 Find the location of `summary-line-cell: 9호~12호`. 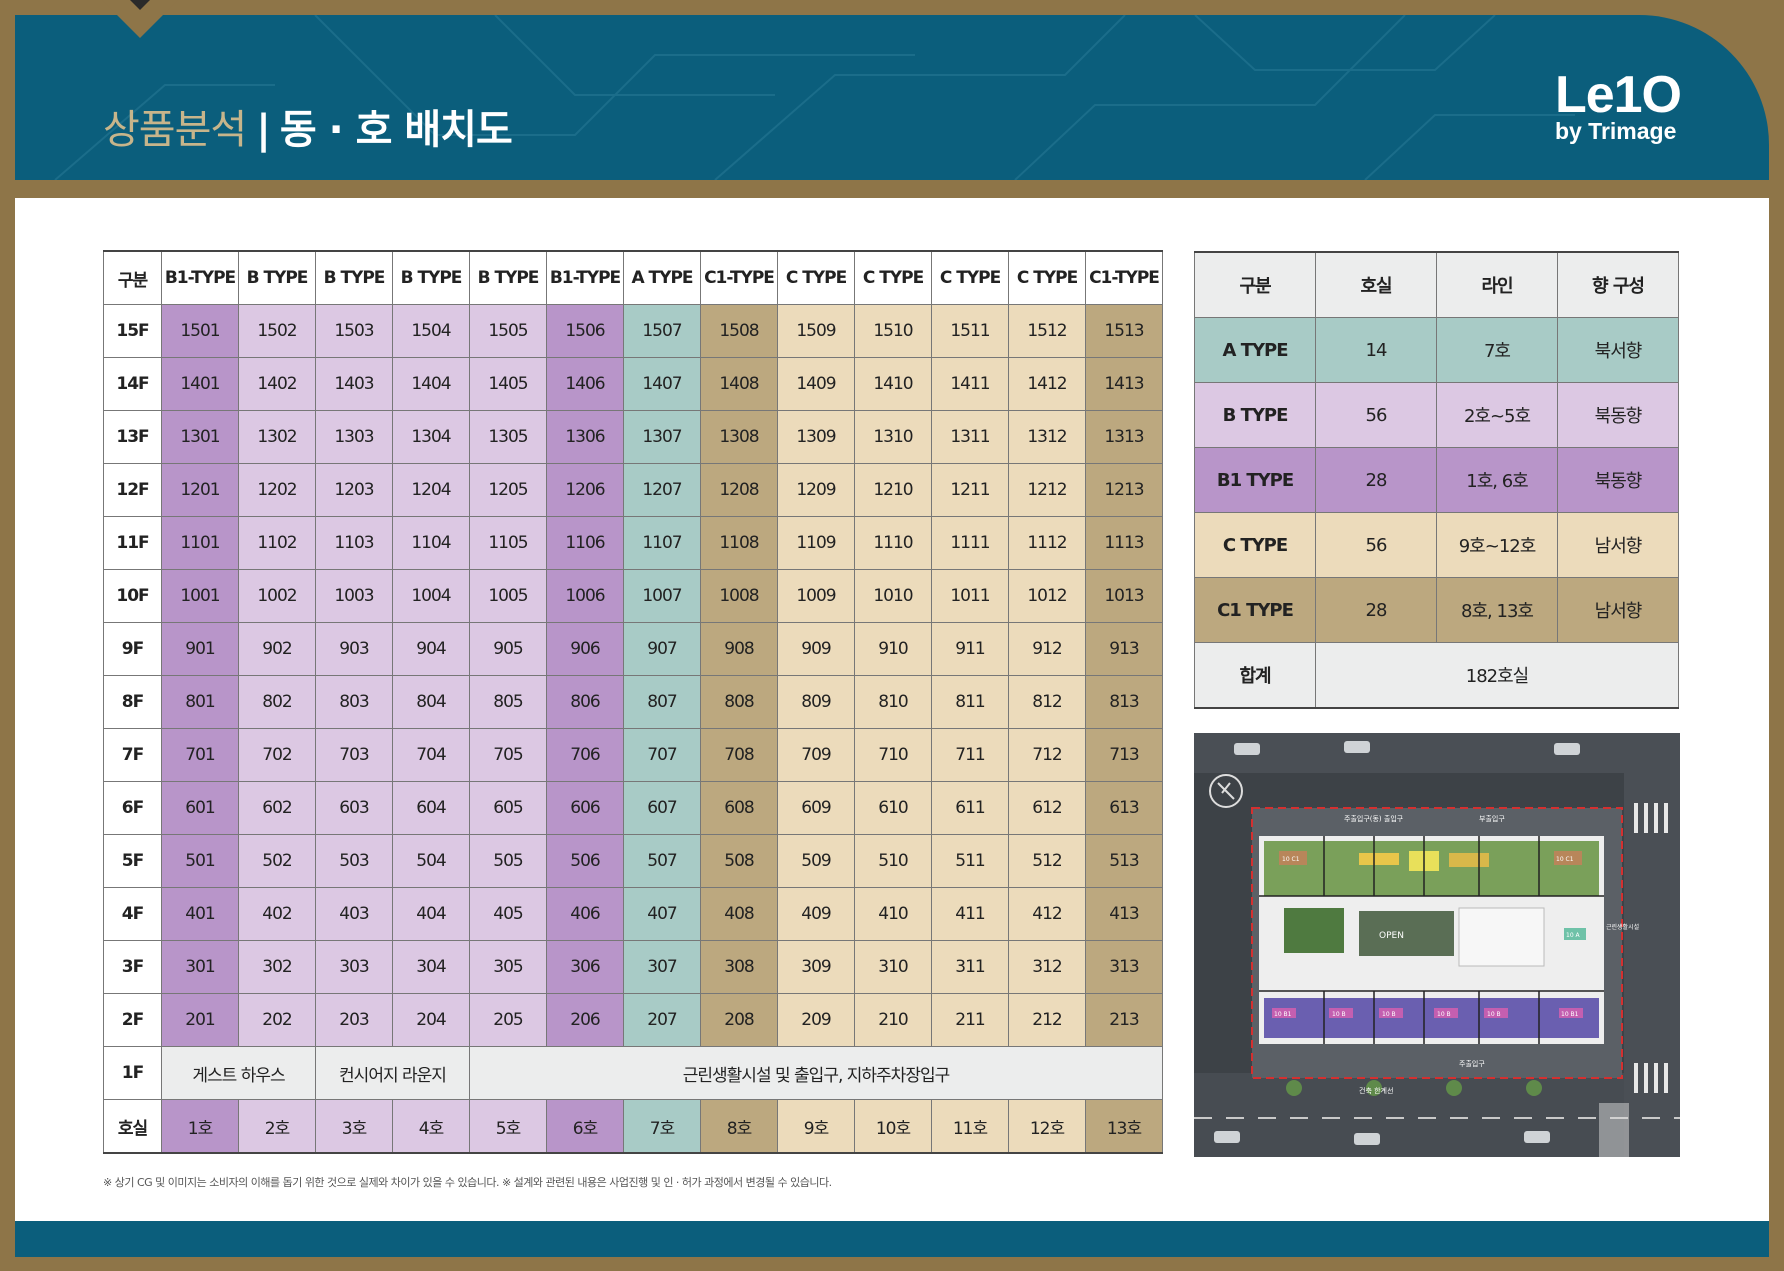

summary-line-cell: 9호~12호 is located at coordinates (1497, 545).